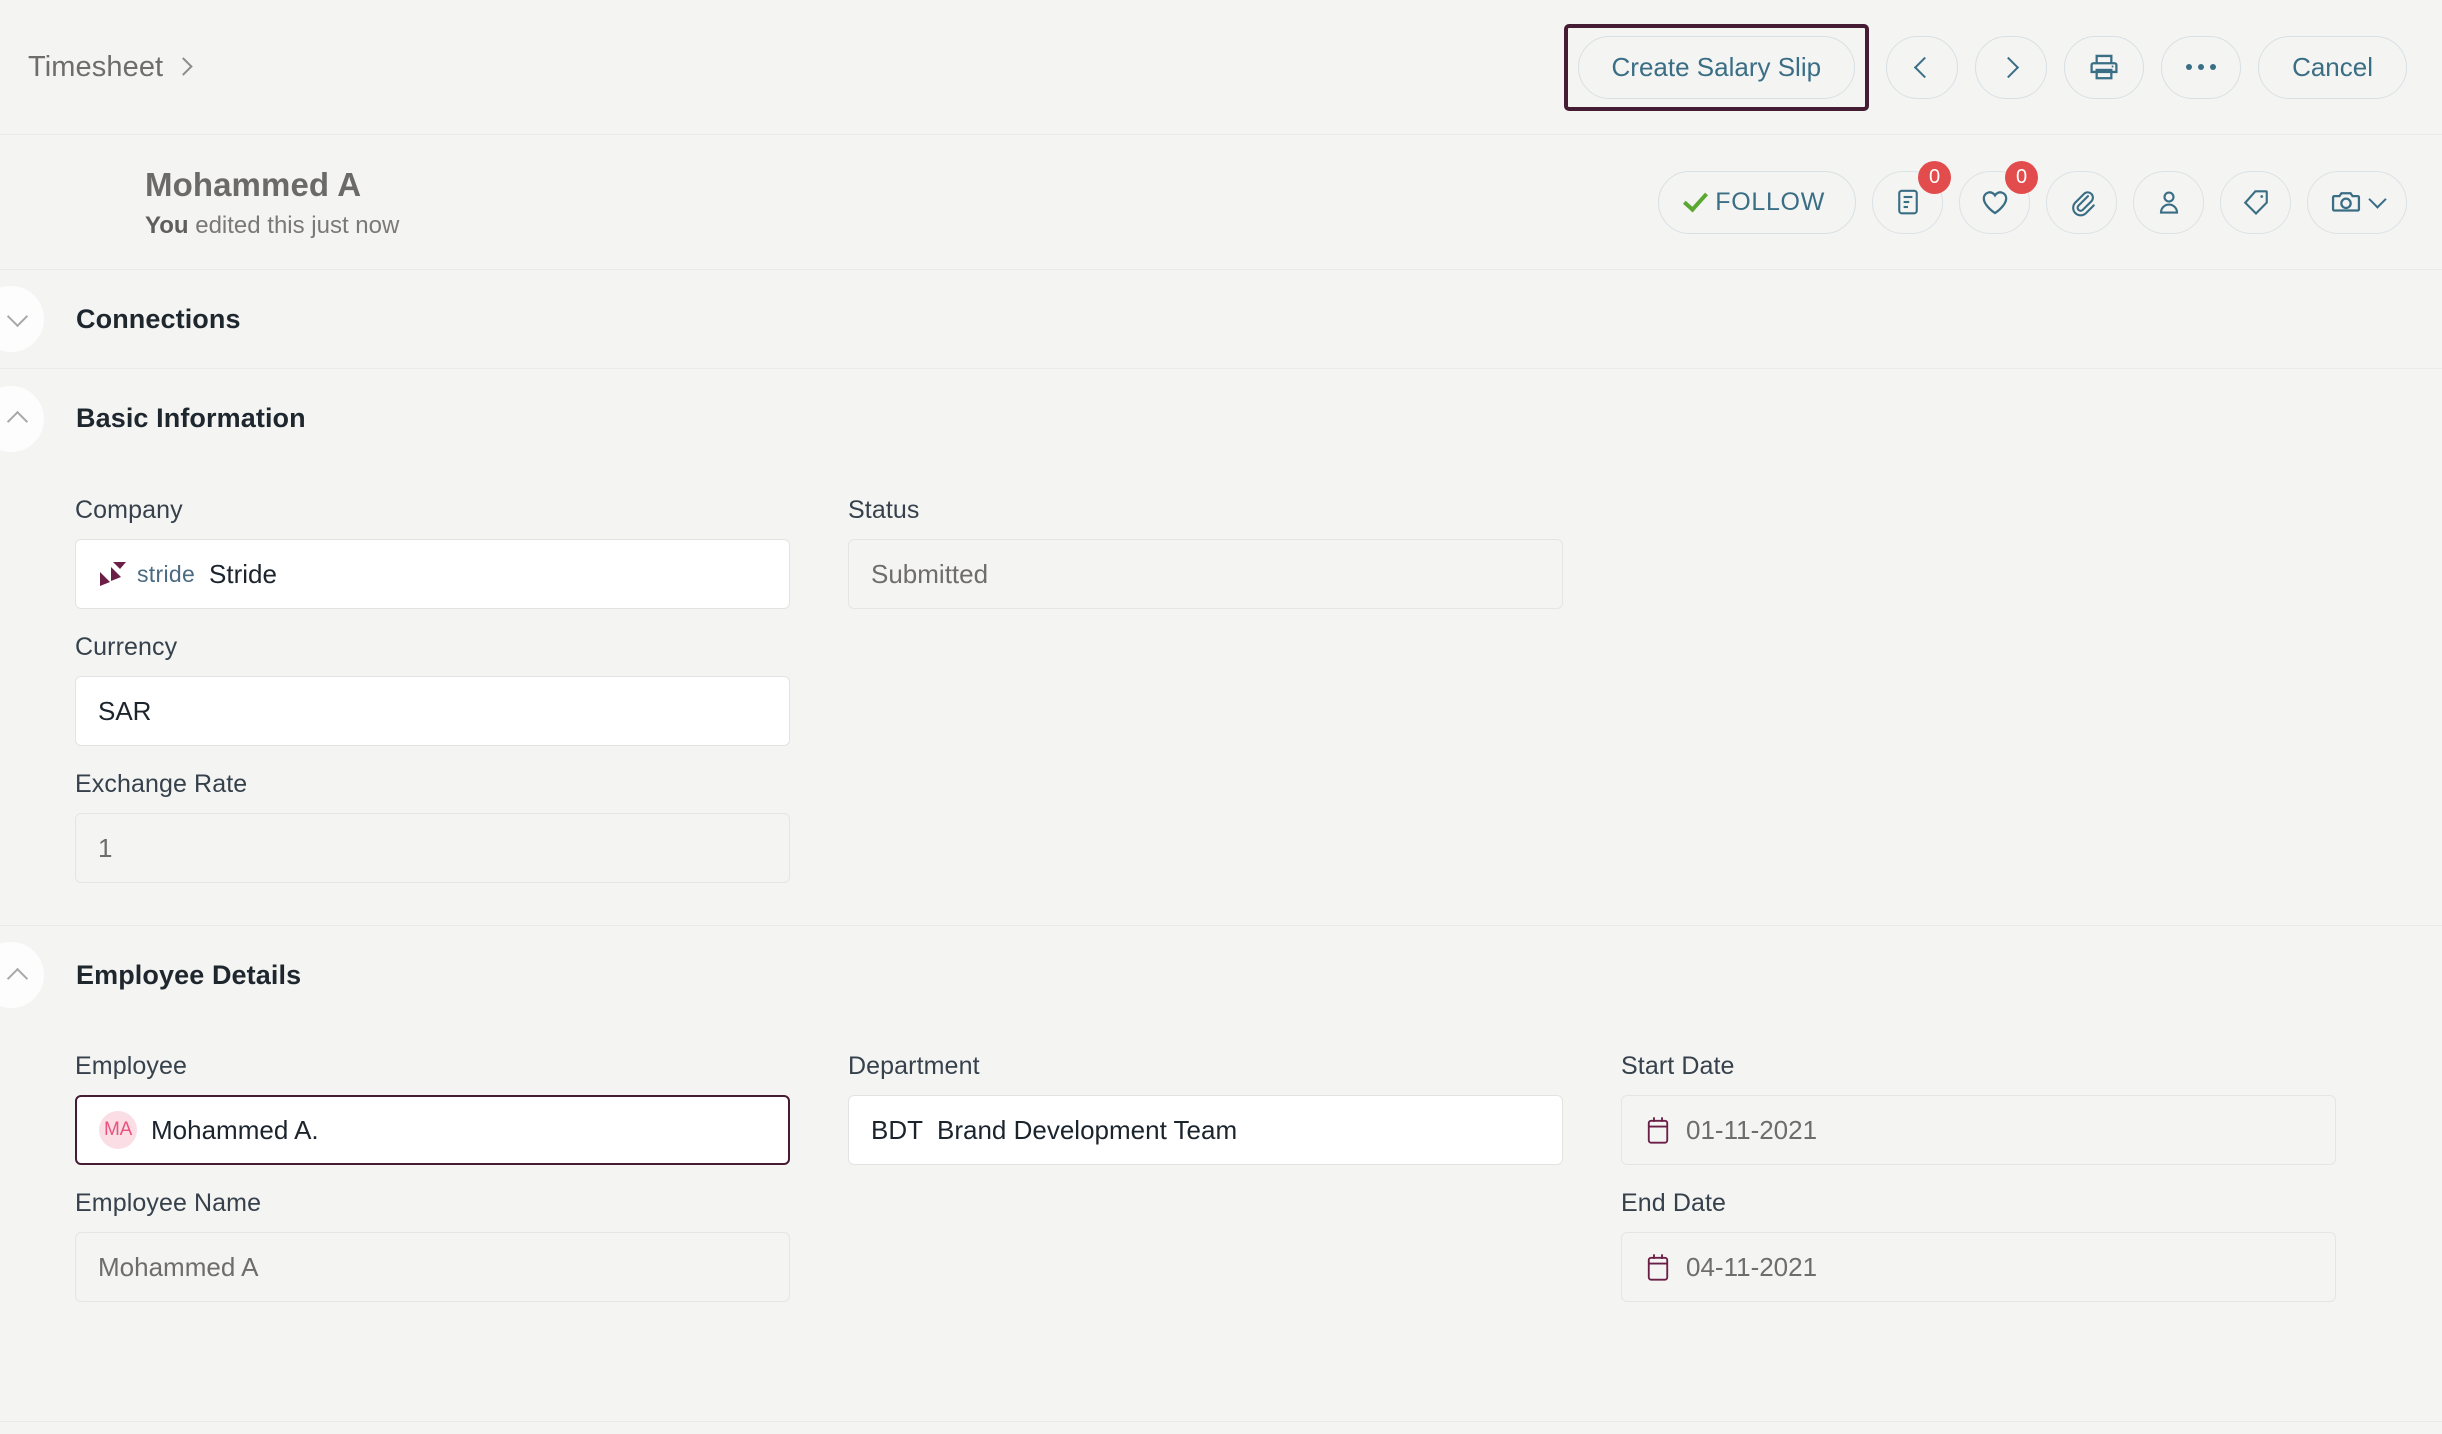  I want to click on follow-button: FOLLOW, so click(1757, 202).